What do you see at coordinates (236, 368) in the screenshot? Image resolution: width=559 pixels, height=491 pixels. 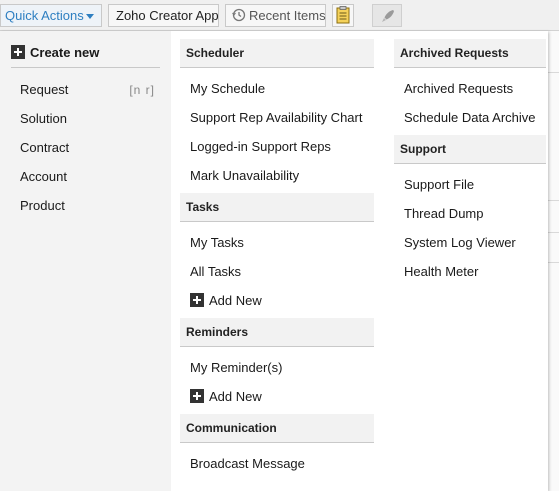 I see `my-reminders-link: My Reminder(s)` at bounding box center [236, 368].